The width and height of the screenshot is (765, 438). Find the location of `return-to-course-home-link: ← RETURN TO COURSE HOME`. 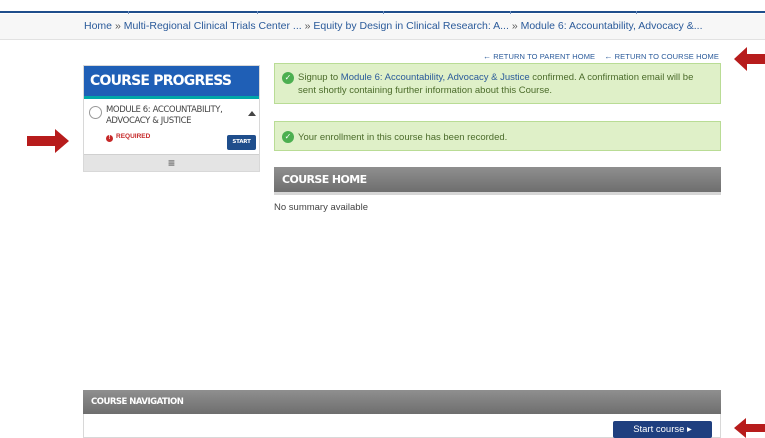

return-to-course-home-link: ← RETURN TO COURSE HOME is located at coordinates (662, 56).